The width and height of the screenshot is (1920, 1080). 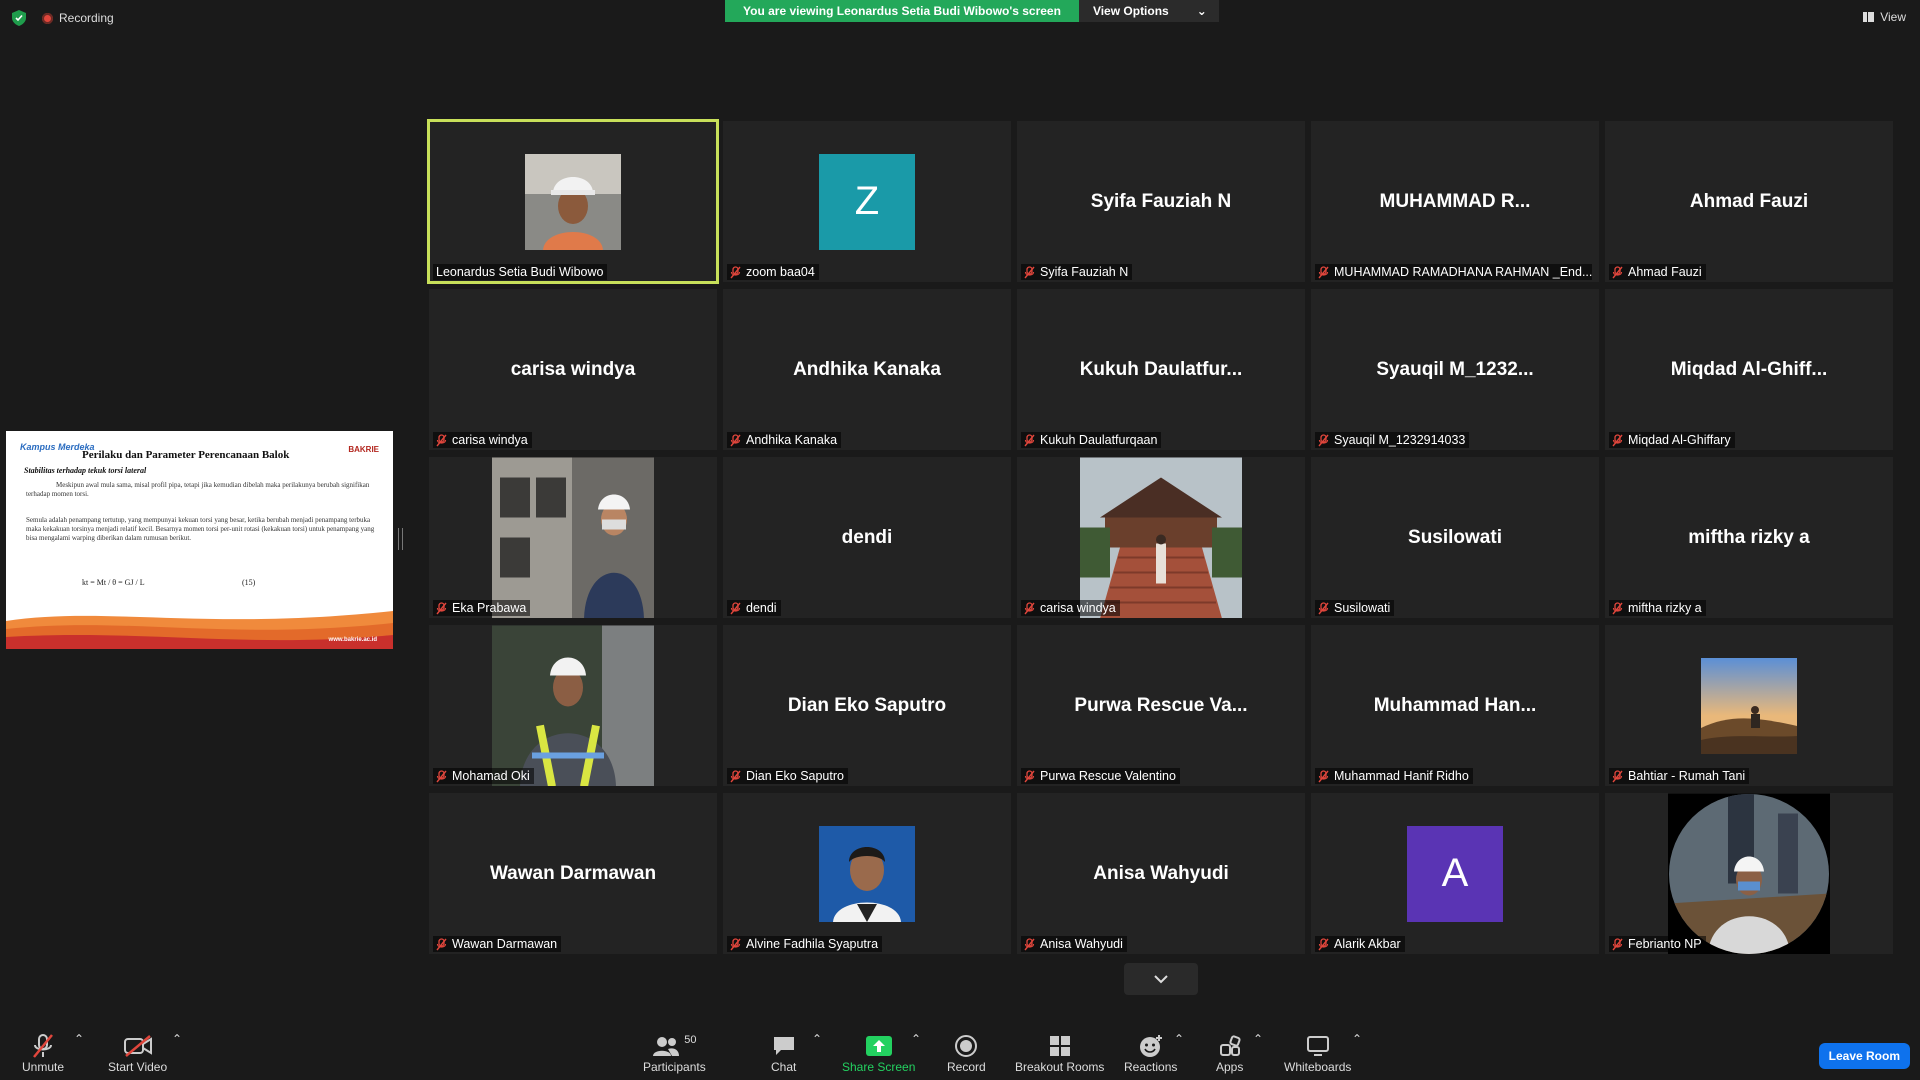 I want to click on participant-tile: miftha rizky a miftha rizky a, so click(x=1749, y=537).